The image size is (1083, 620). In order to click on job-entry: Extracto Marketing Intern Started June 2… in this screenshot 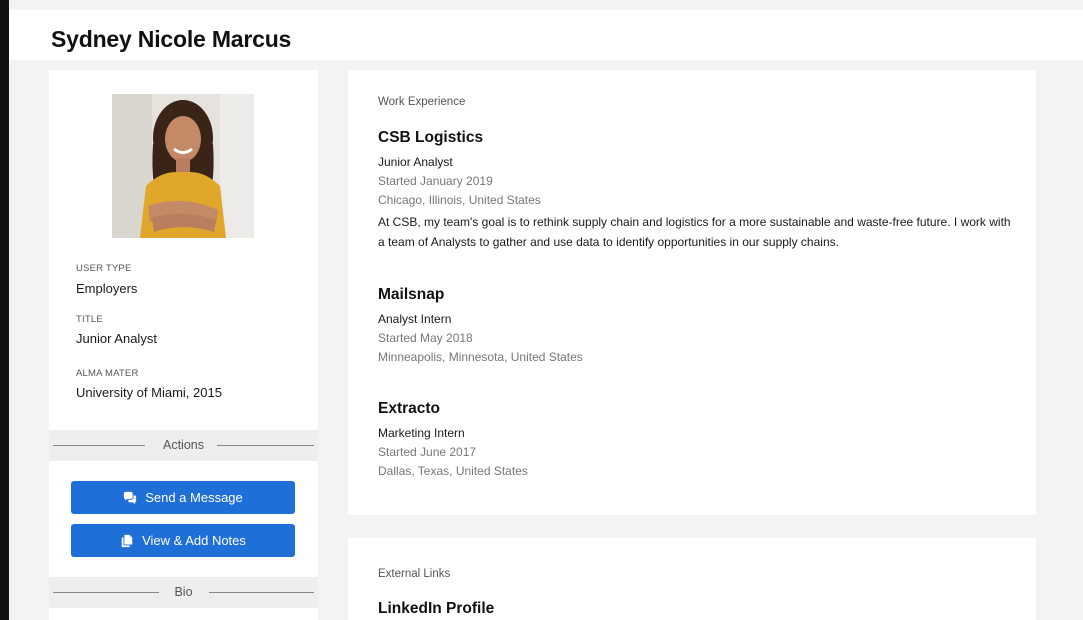, I will do `click(698, 440)`.